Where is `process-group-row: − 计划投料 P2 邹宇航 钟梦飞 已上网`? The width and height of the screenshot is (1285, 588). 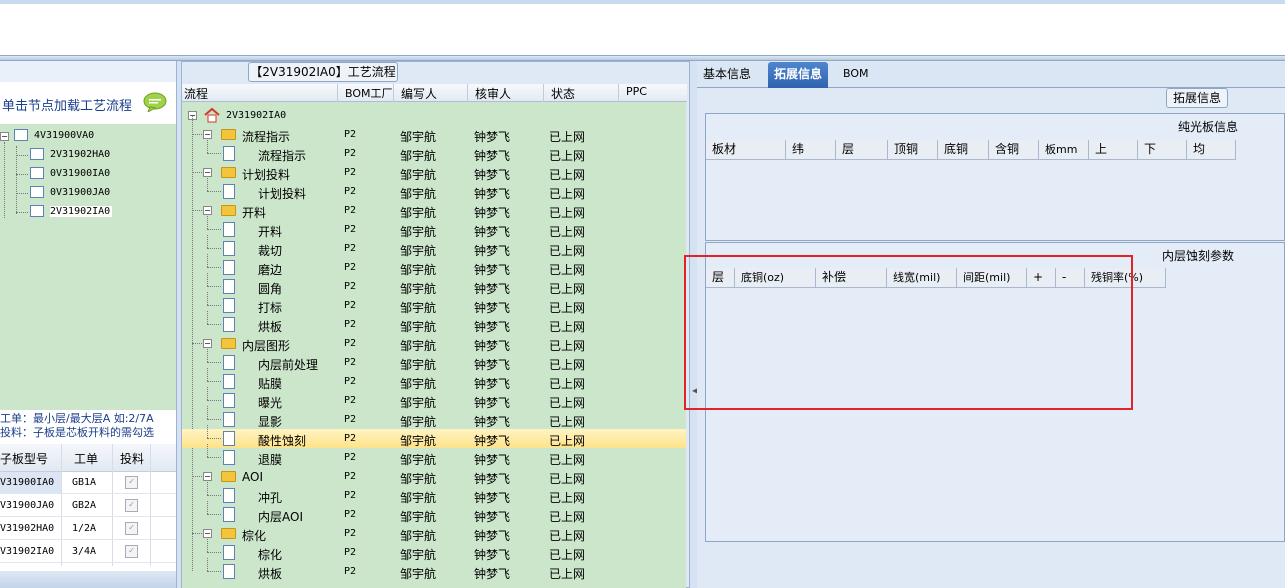 process-group-row: − 计划投料 P2 邹宇航 钟梦飞 已上网 is located at coordinates (434, 172).